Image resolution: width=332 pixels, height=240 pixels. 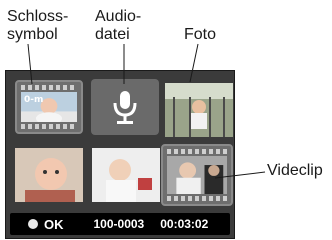 I want to click on microphone-icon, so click(x=125, y=107).